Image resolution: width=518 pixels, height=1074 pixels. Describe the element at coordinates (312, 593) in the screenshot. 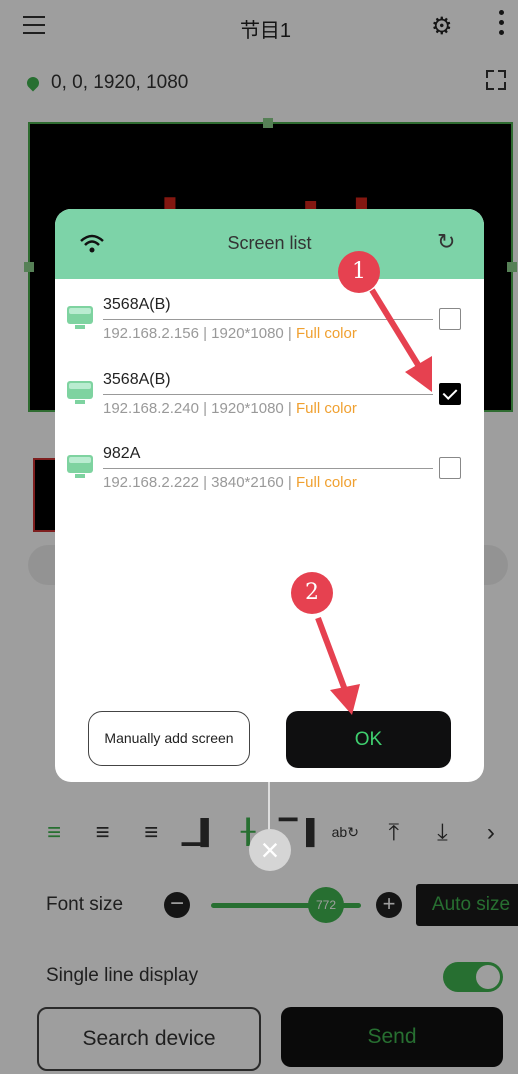

I see `step-badge-2: 2` at that location.